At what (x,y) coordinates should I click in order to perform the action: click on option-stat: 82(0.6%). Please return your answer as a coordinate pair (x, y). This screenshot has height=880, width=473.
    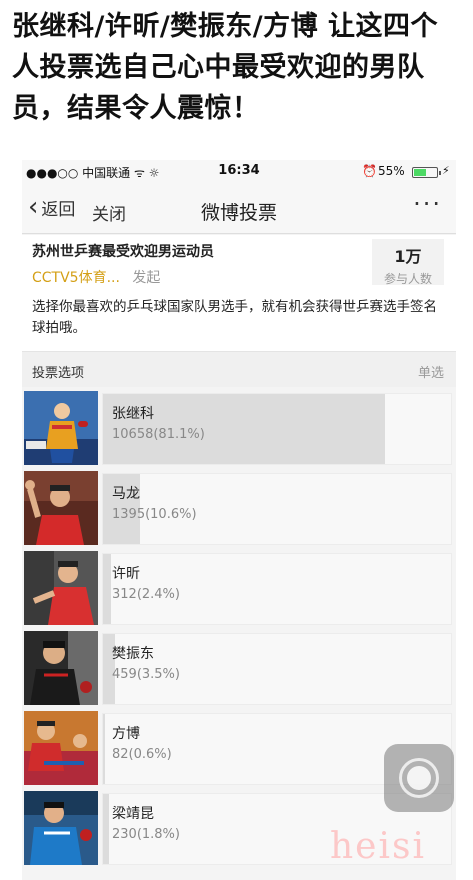
    Looking at the image, I should click on (142, 754).